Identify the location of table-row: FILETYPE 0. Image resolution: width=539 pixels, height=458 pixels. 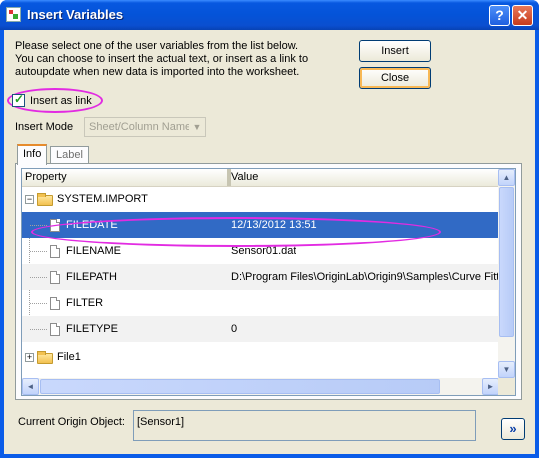
(260, 329).